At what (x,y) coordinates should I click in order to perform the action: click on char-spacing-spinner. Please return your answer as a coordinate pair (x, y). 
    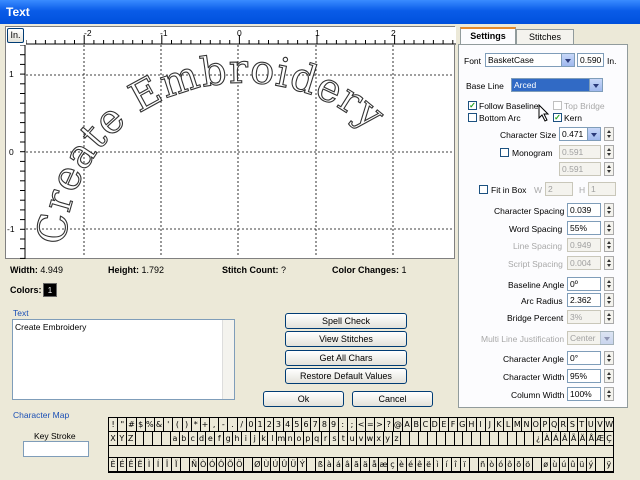
    Looking at the image, I should click on (609, 210).